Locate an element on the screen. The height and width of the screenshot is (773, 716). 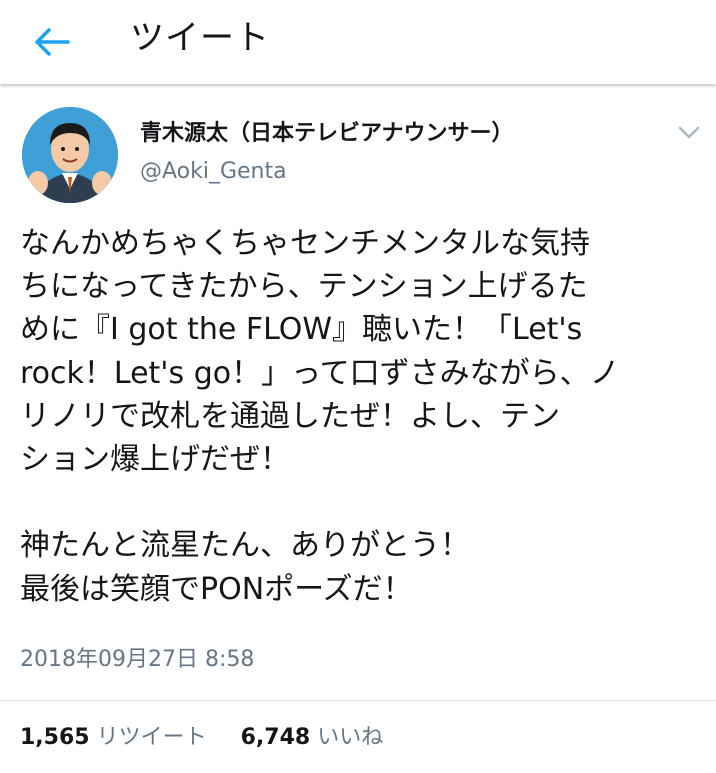
tweet-menu-button is located at coordinates (689, 132).